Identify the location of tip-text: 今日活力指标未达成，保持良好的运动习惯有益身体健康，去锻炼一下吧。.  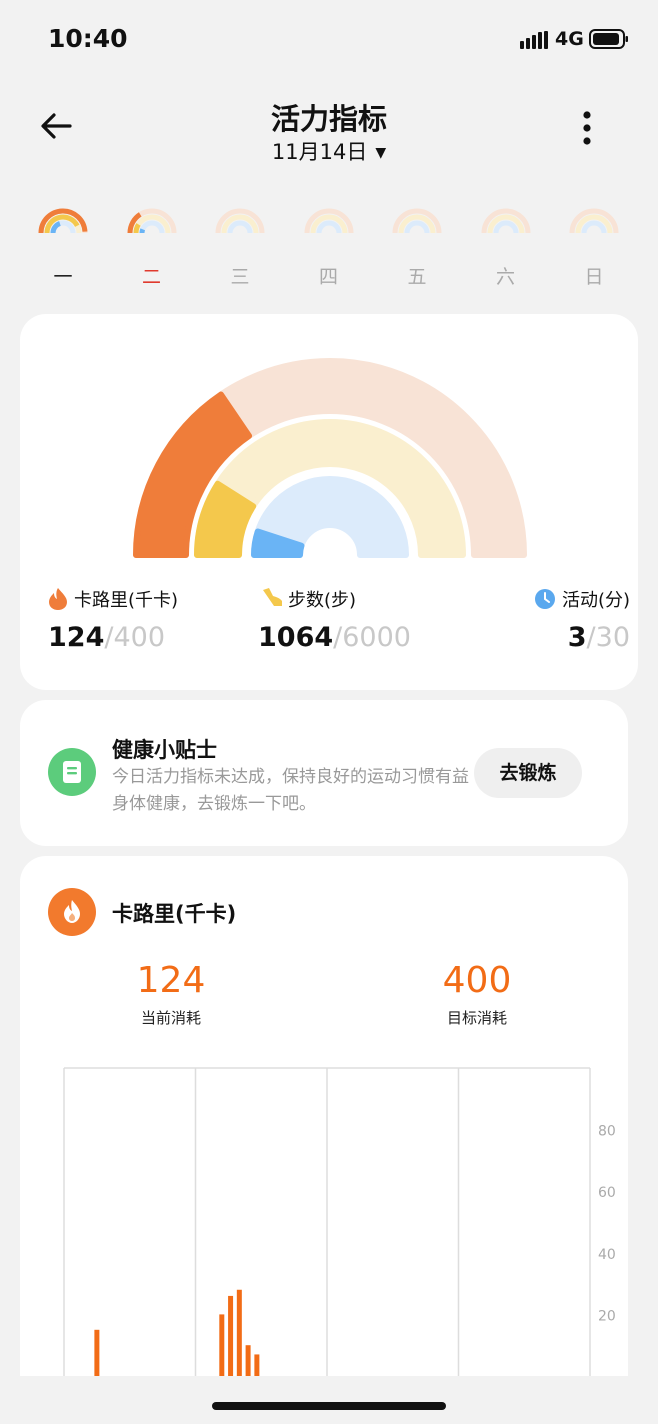
(290, 790).